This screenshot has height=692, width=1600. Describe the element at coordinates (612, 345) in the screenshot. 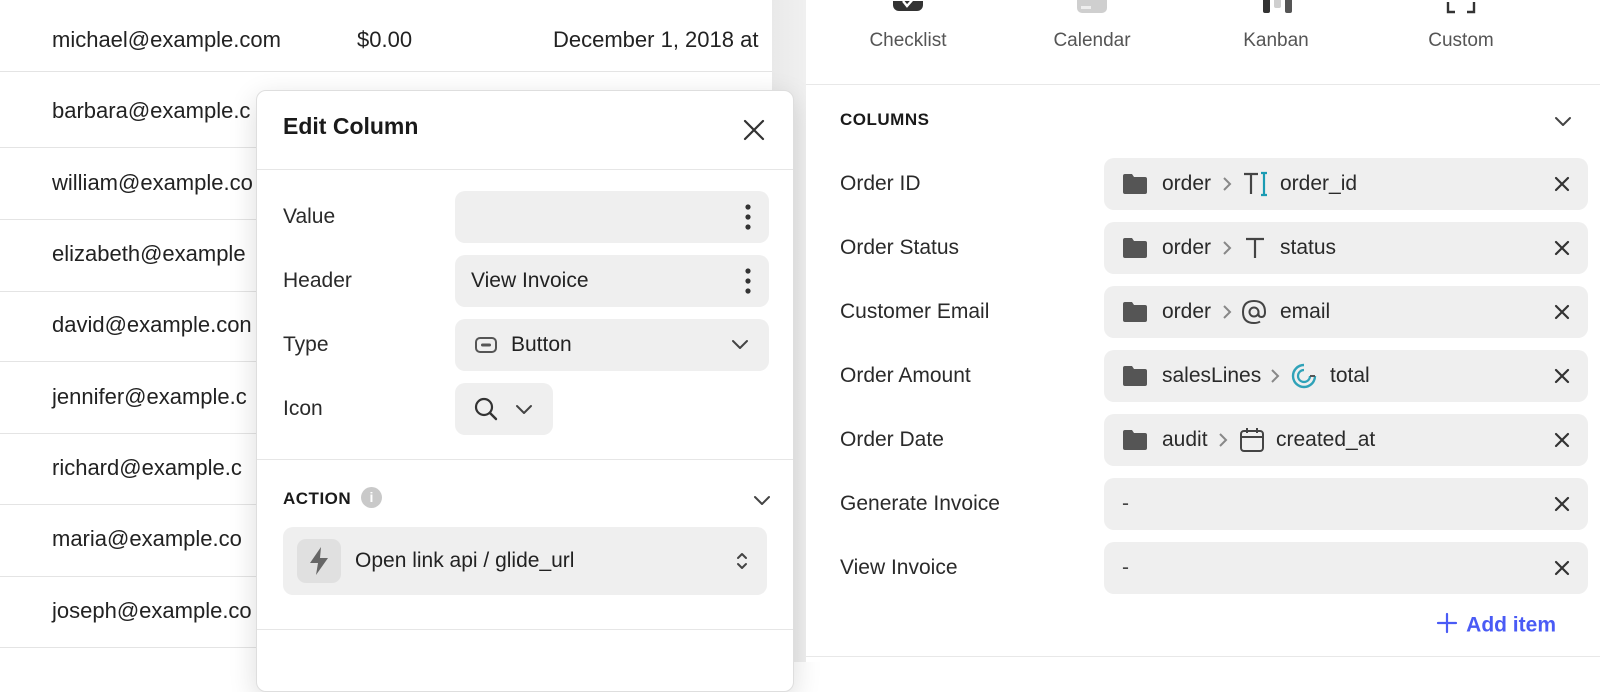

I see `type-select: Button` at that location.